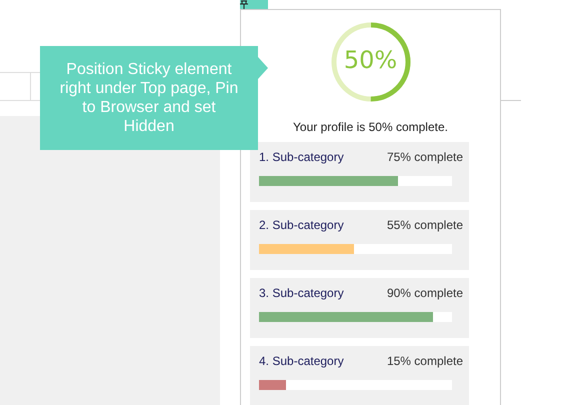 The height and width of the screenshot is (405, 577). I want to click on category-name: 1. Sub-category, so click(301, 157).